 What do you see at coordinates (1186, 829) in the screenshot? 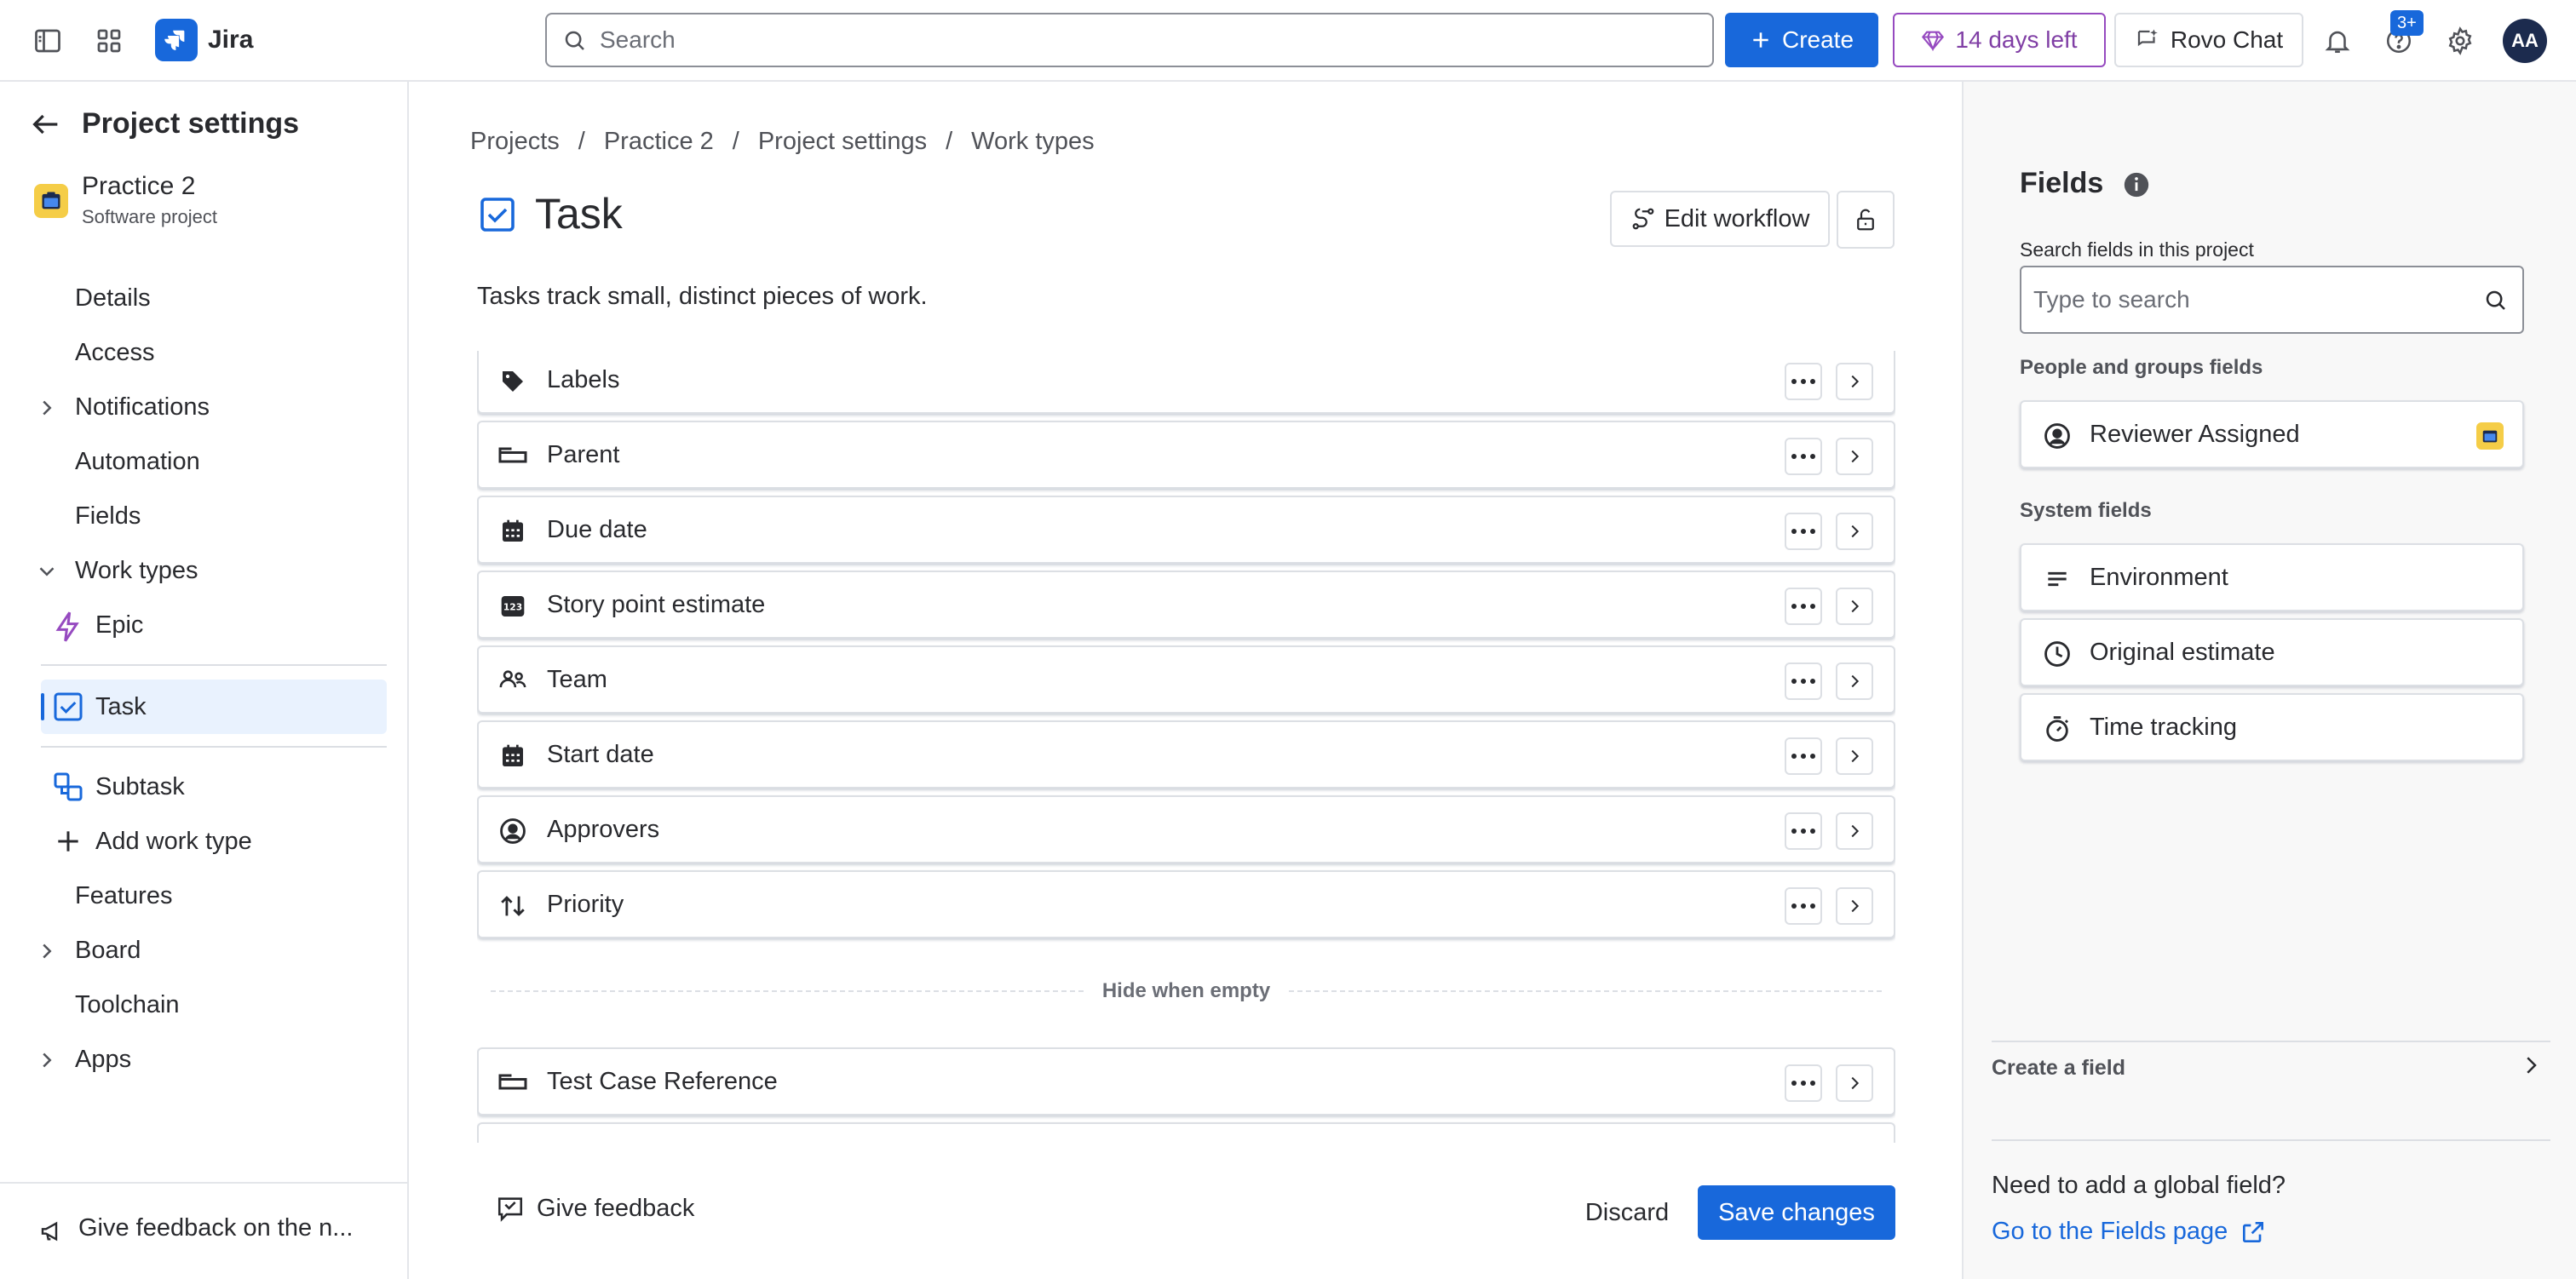
I see `field-row: Approvers` at bounding box center [1186, 829].